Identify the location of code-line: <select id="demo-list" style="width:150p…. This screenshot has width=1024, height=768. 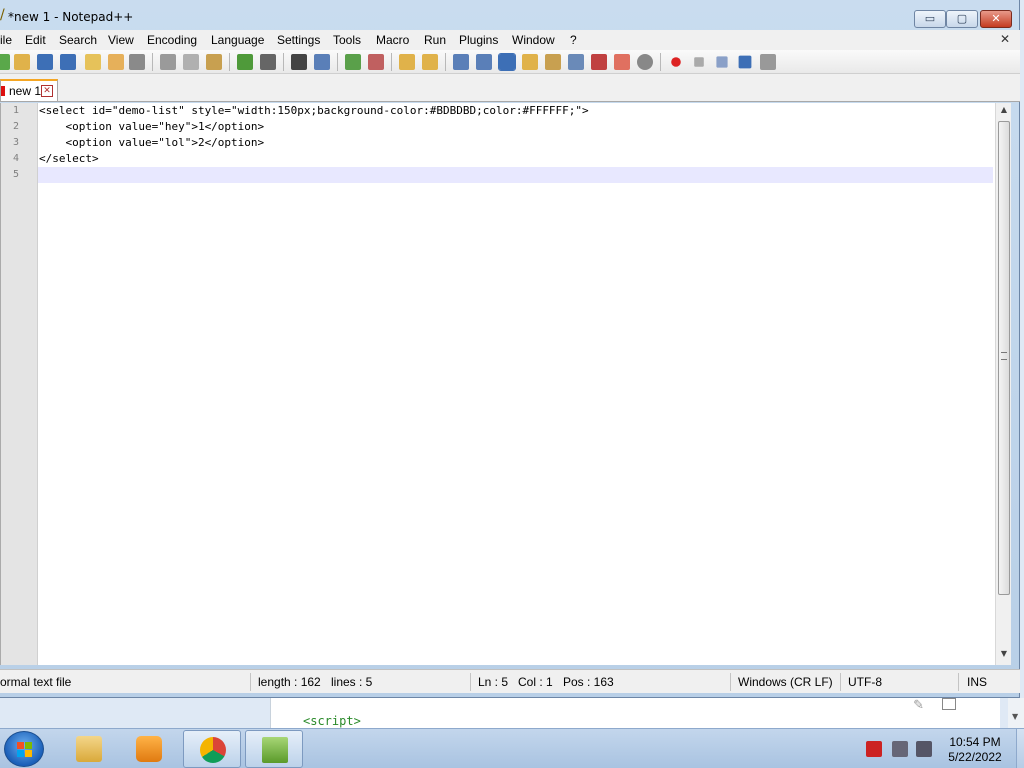
(314, 111).